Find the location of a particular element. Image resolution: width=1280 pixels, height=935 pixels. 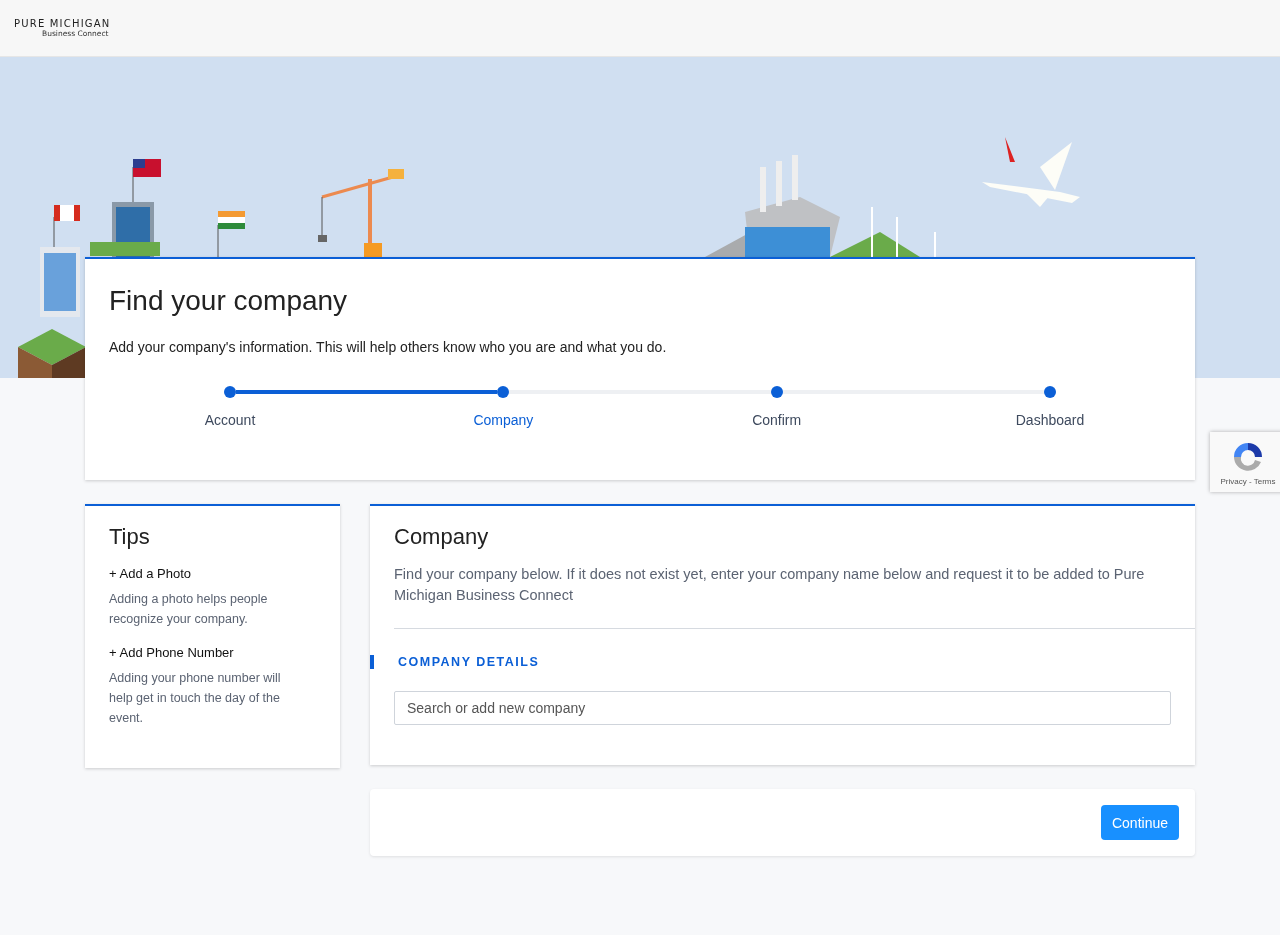

tip-text: Adding a photo helps people recognize your company. is located at coordinates (189, 609).